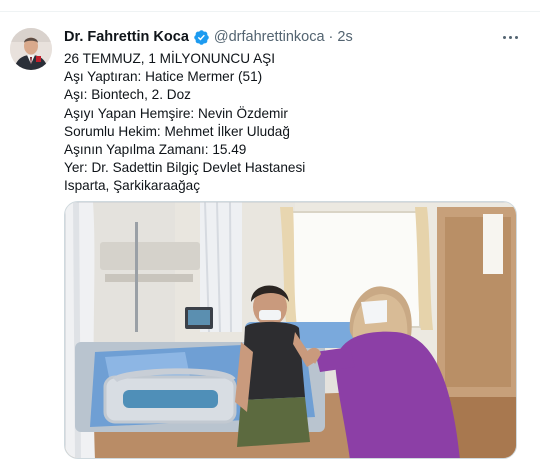 The image size is (540, 470). I want to click on tweet-text-line: Isparta, Şarkikaraağaç, so click(132, 186).